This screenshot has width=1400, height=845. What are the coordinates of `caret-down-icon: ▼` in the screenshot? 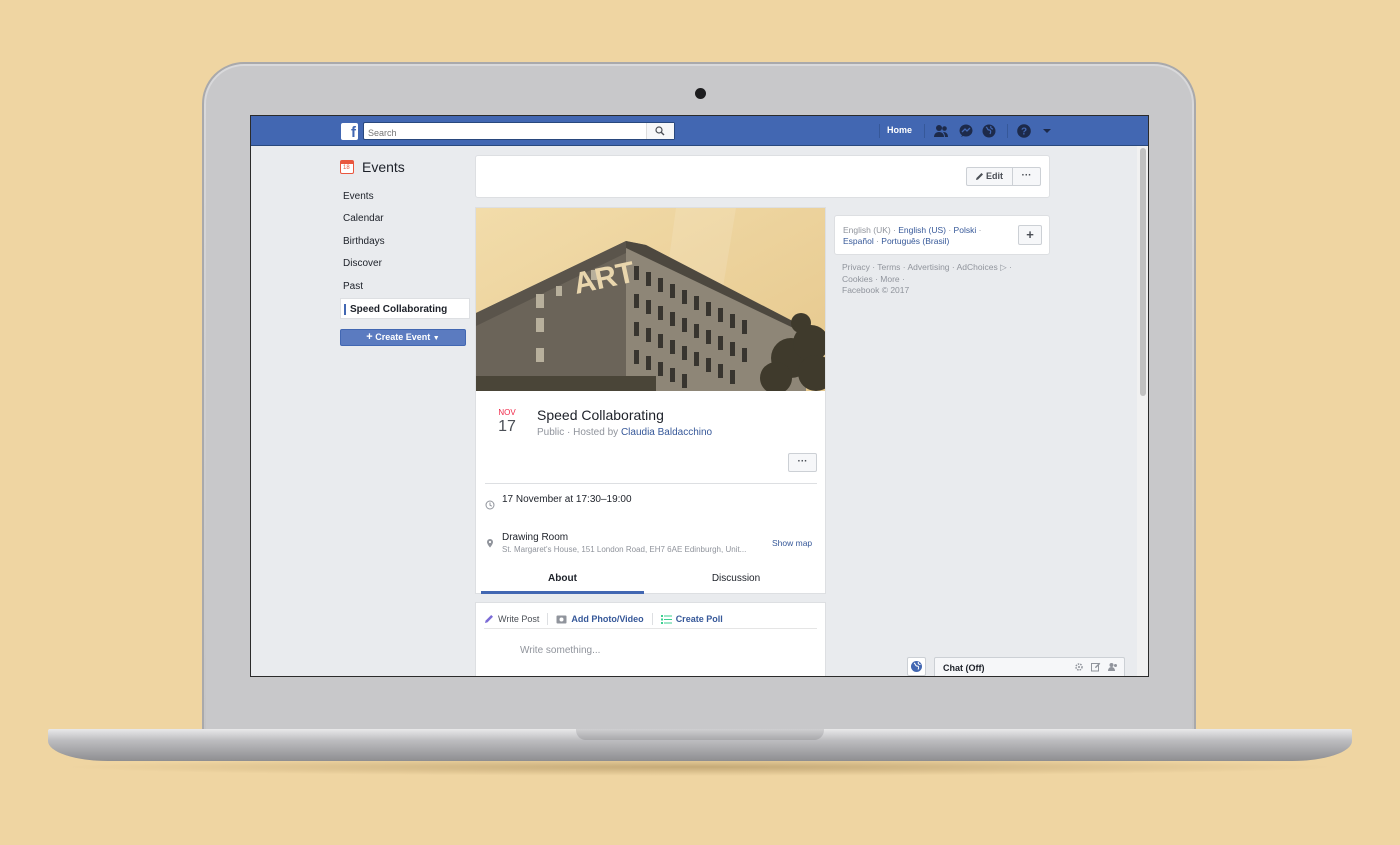 It's located at (436, 338).